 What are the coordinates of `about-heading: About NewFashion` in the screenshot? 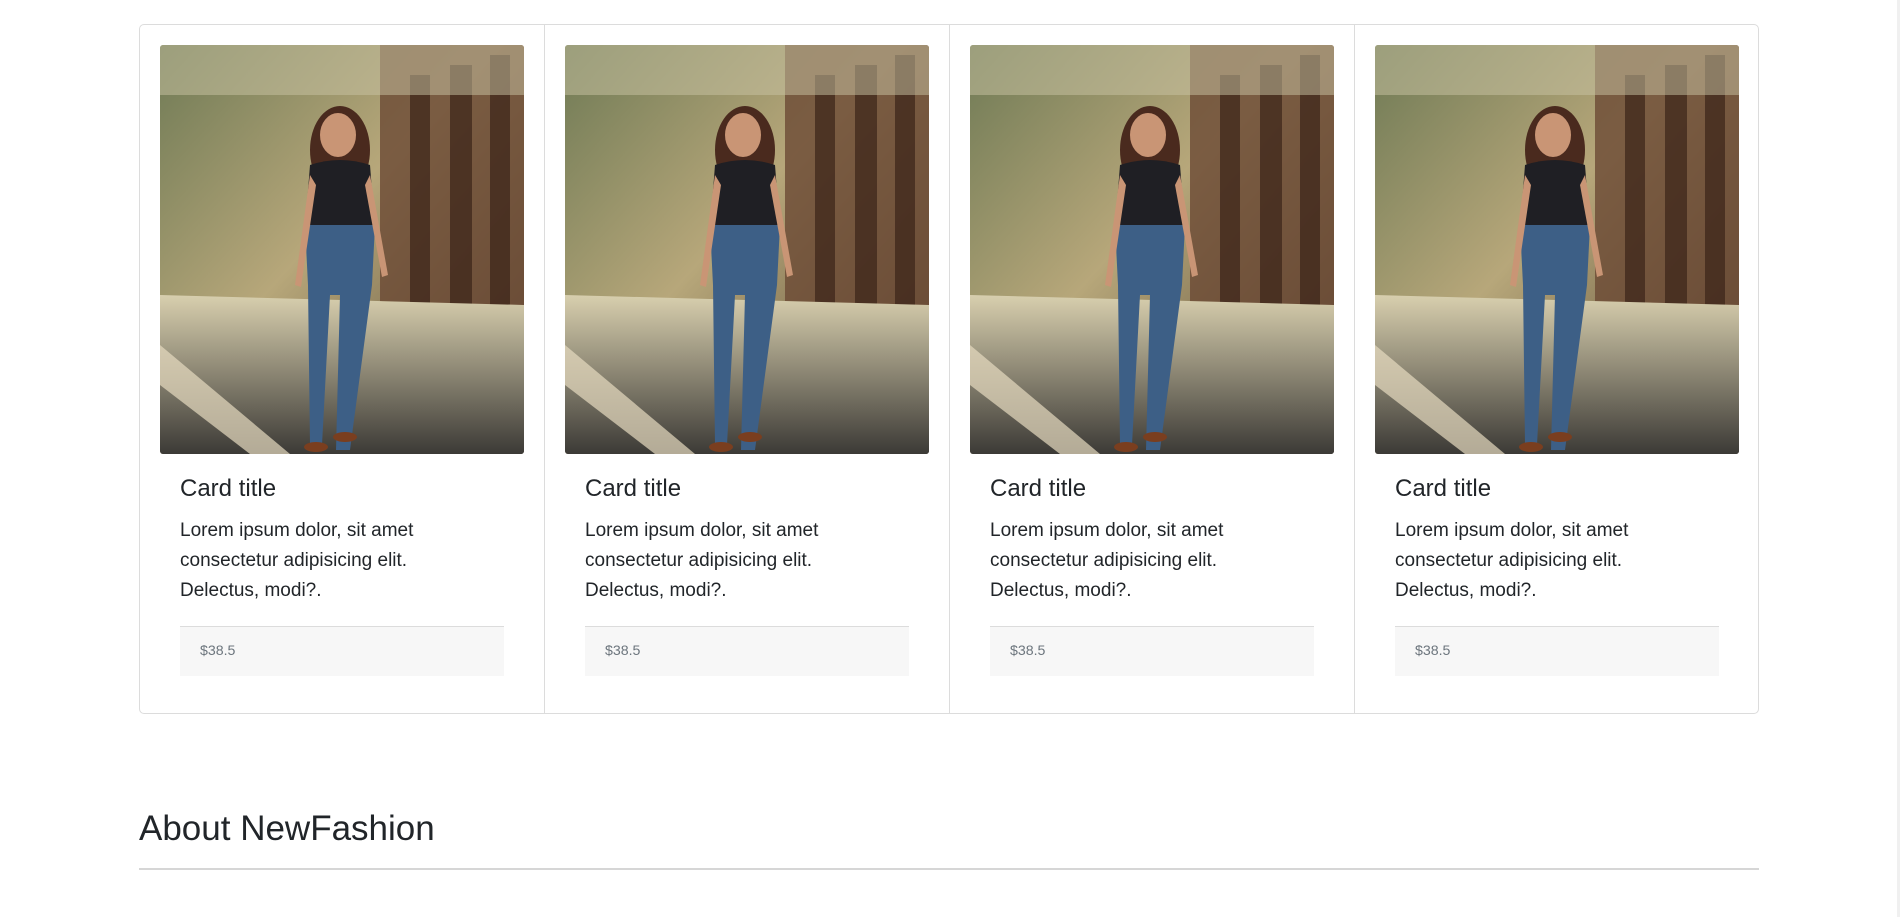 It's located at (287, 828).